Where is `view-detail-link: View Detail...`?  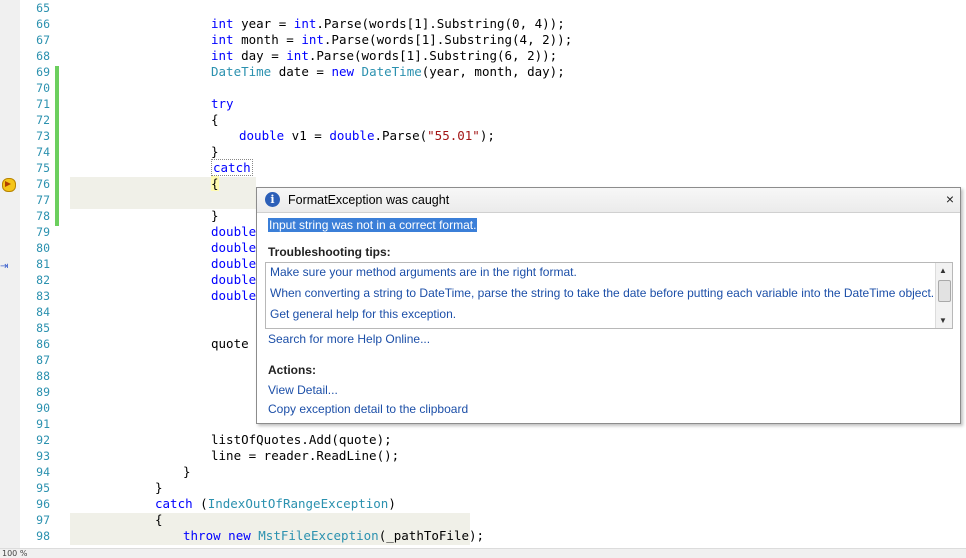
view-detail-link: View Detail... is located at coordinates (303, 390).